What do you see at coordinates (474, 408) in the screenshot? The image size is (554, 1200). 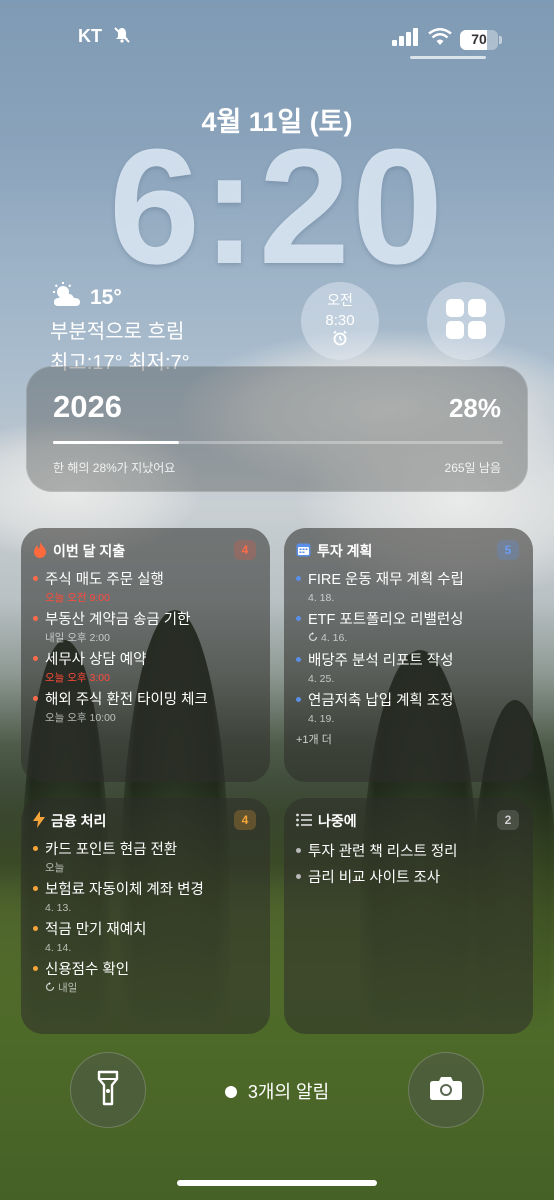 I see `year-percent: 28%` at bounding box center [474, 408].